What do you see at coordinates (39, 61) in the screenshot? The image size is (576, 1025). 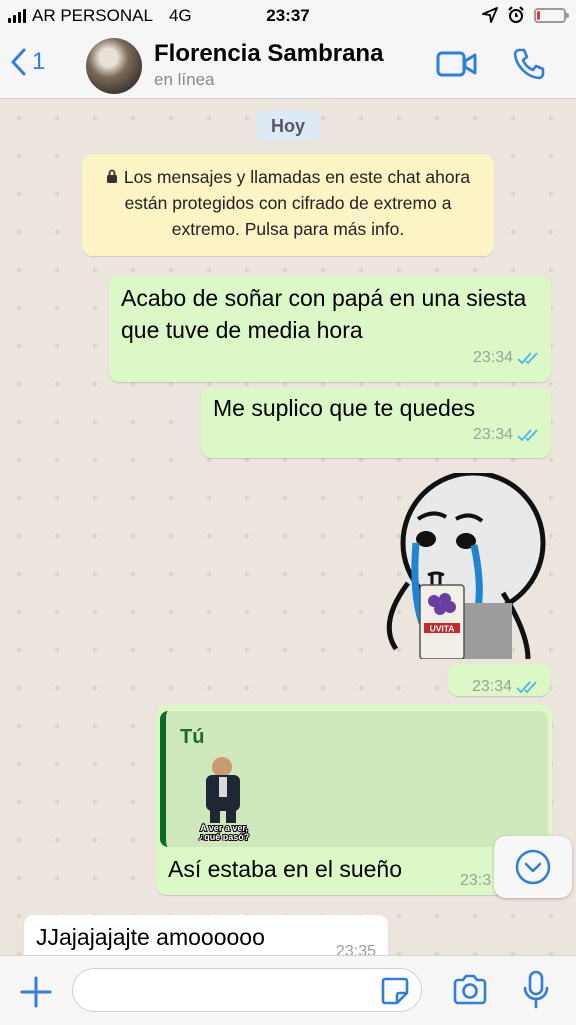 I see `unread-count: 1` at bounding box center [39, 61].